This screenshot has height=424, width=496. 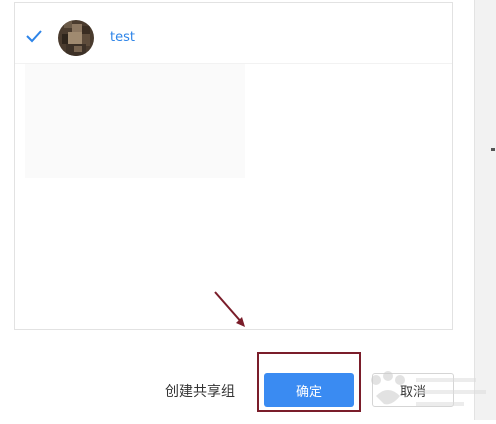 What do you see at coordinates (230, 311) in the screenshot?
I see `annotation-arrow-icon` at bounding box center [230, 311].